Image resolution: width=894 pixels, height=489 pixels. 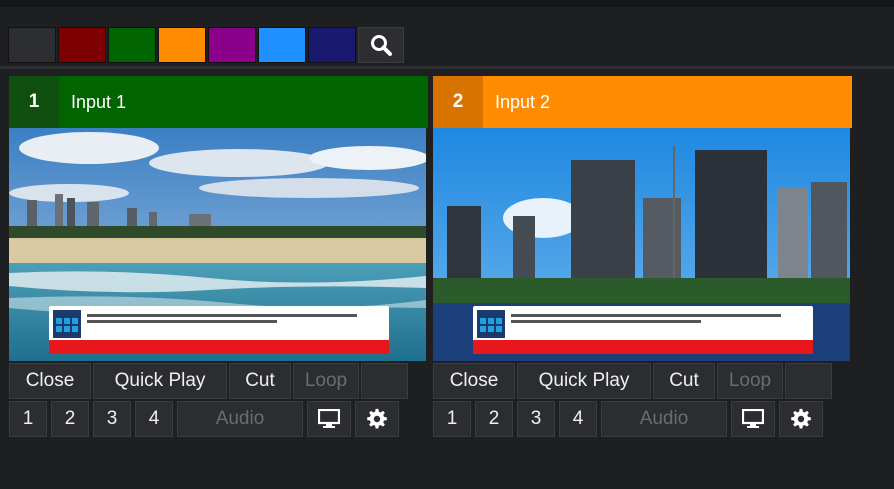 What do you see at coordinates (458, 102) in the screenshot?
I see `input-number: 2` at bounding box center [458, 102].